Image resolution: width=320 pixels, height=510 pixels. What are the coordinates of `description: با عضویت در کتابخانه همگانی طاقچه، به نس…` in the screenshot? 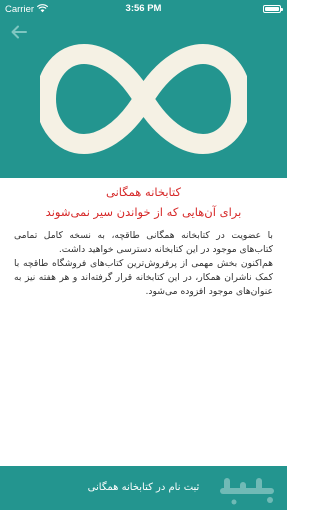 It's located at (143, 264).